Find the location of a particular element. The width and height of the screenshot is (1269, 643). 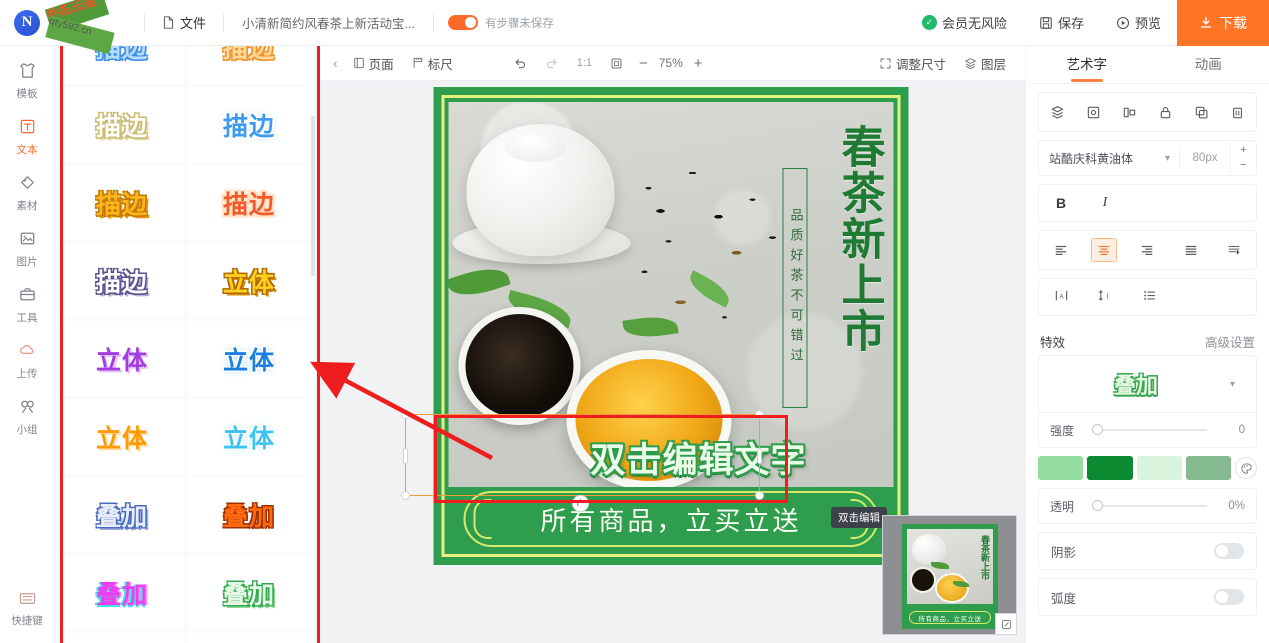

list-icon is located at coordinates (1149, 297).